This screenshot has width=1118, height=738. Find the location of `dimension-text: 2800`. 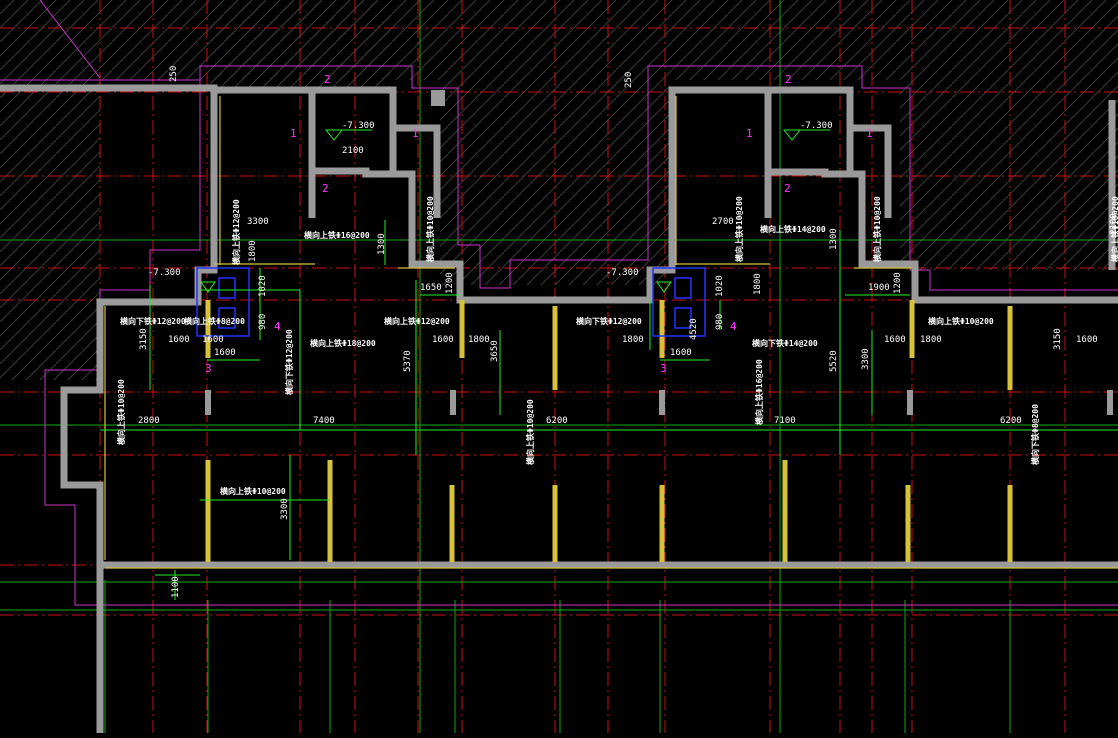

dimension-text: 2800 is located at coordinates (149, 421).